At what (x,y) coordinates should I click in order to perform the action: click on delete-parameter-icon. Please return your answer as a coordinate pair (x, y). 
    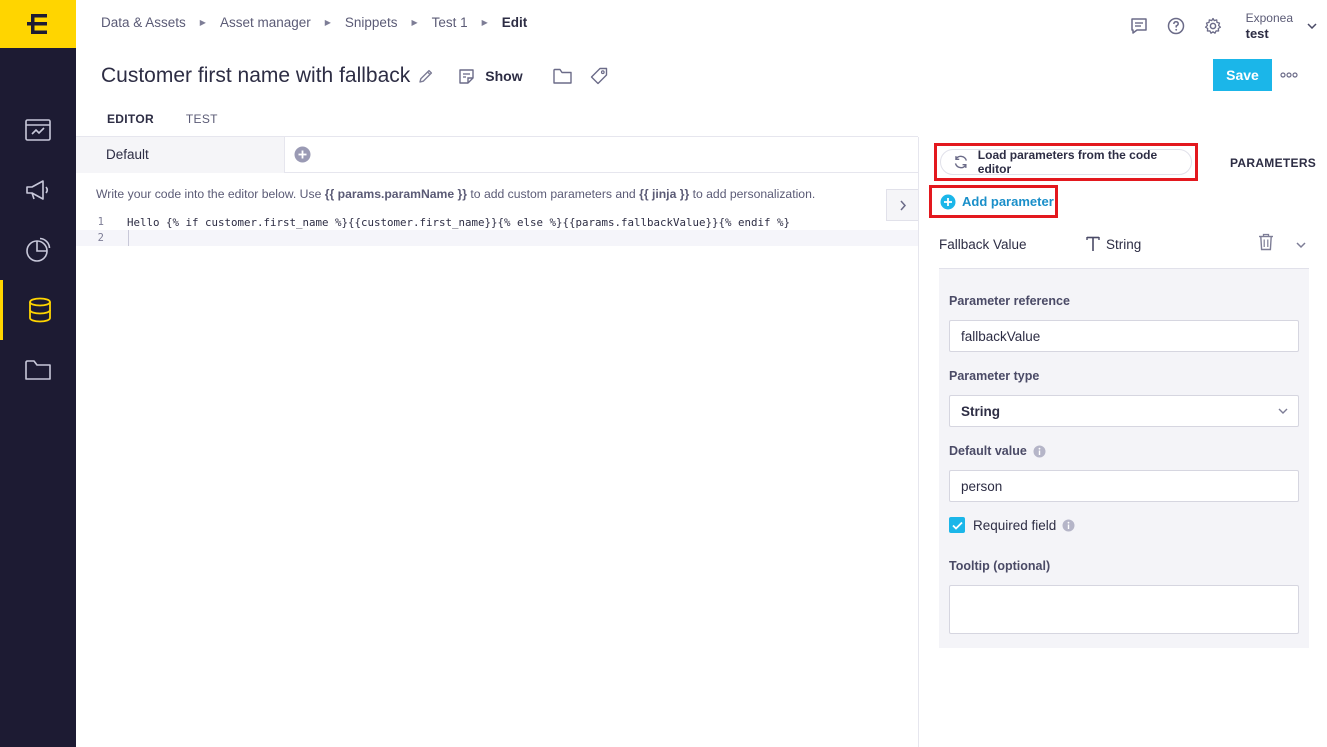
    Looking at the image, I should click on (1266, 244).